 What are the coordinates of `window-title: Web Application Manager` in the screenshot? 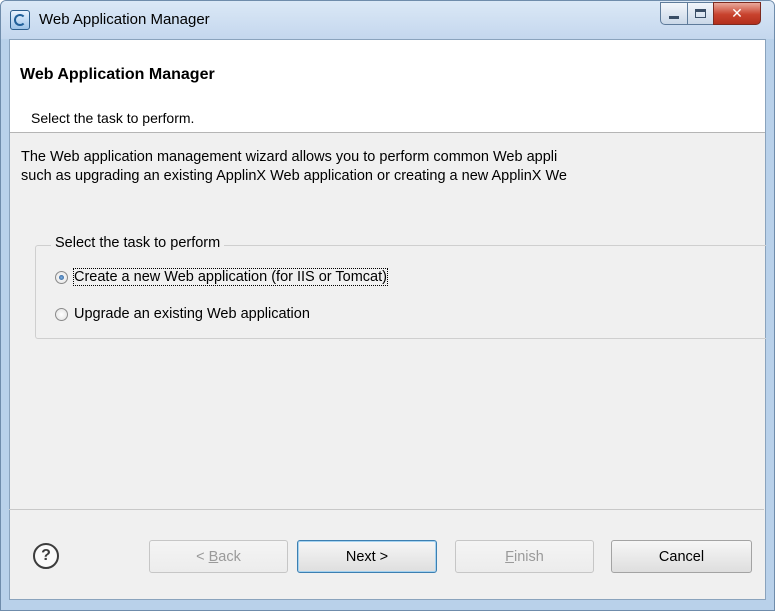 It's located at (124, 19).